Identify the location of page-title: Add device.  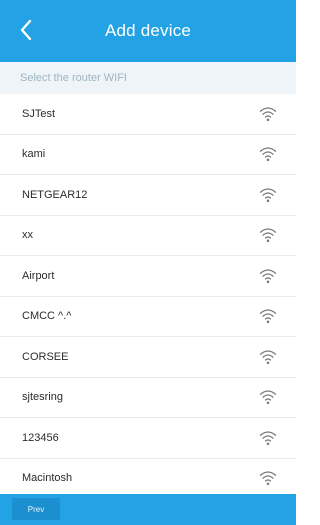
(148, 30).